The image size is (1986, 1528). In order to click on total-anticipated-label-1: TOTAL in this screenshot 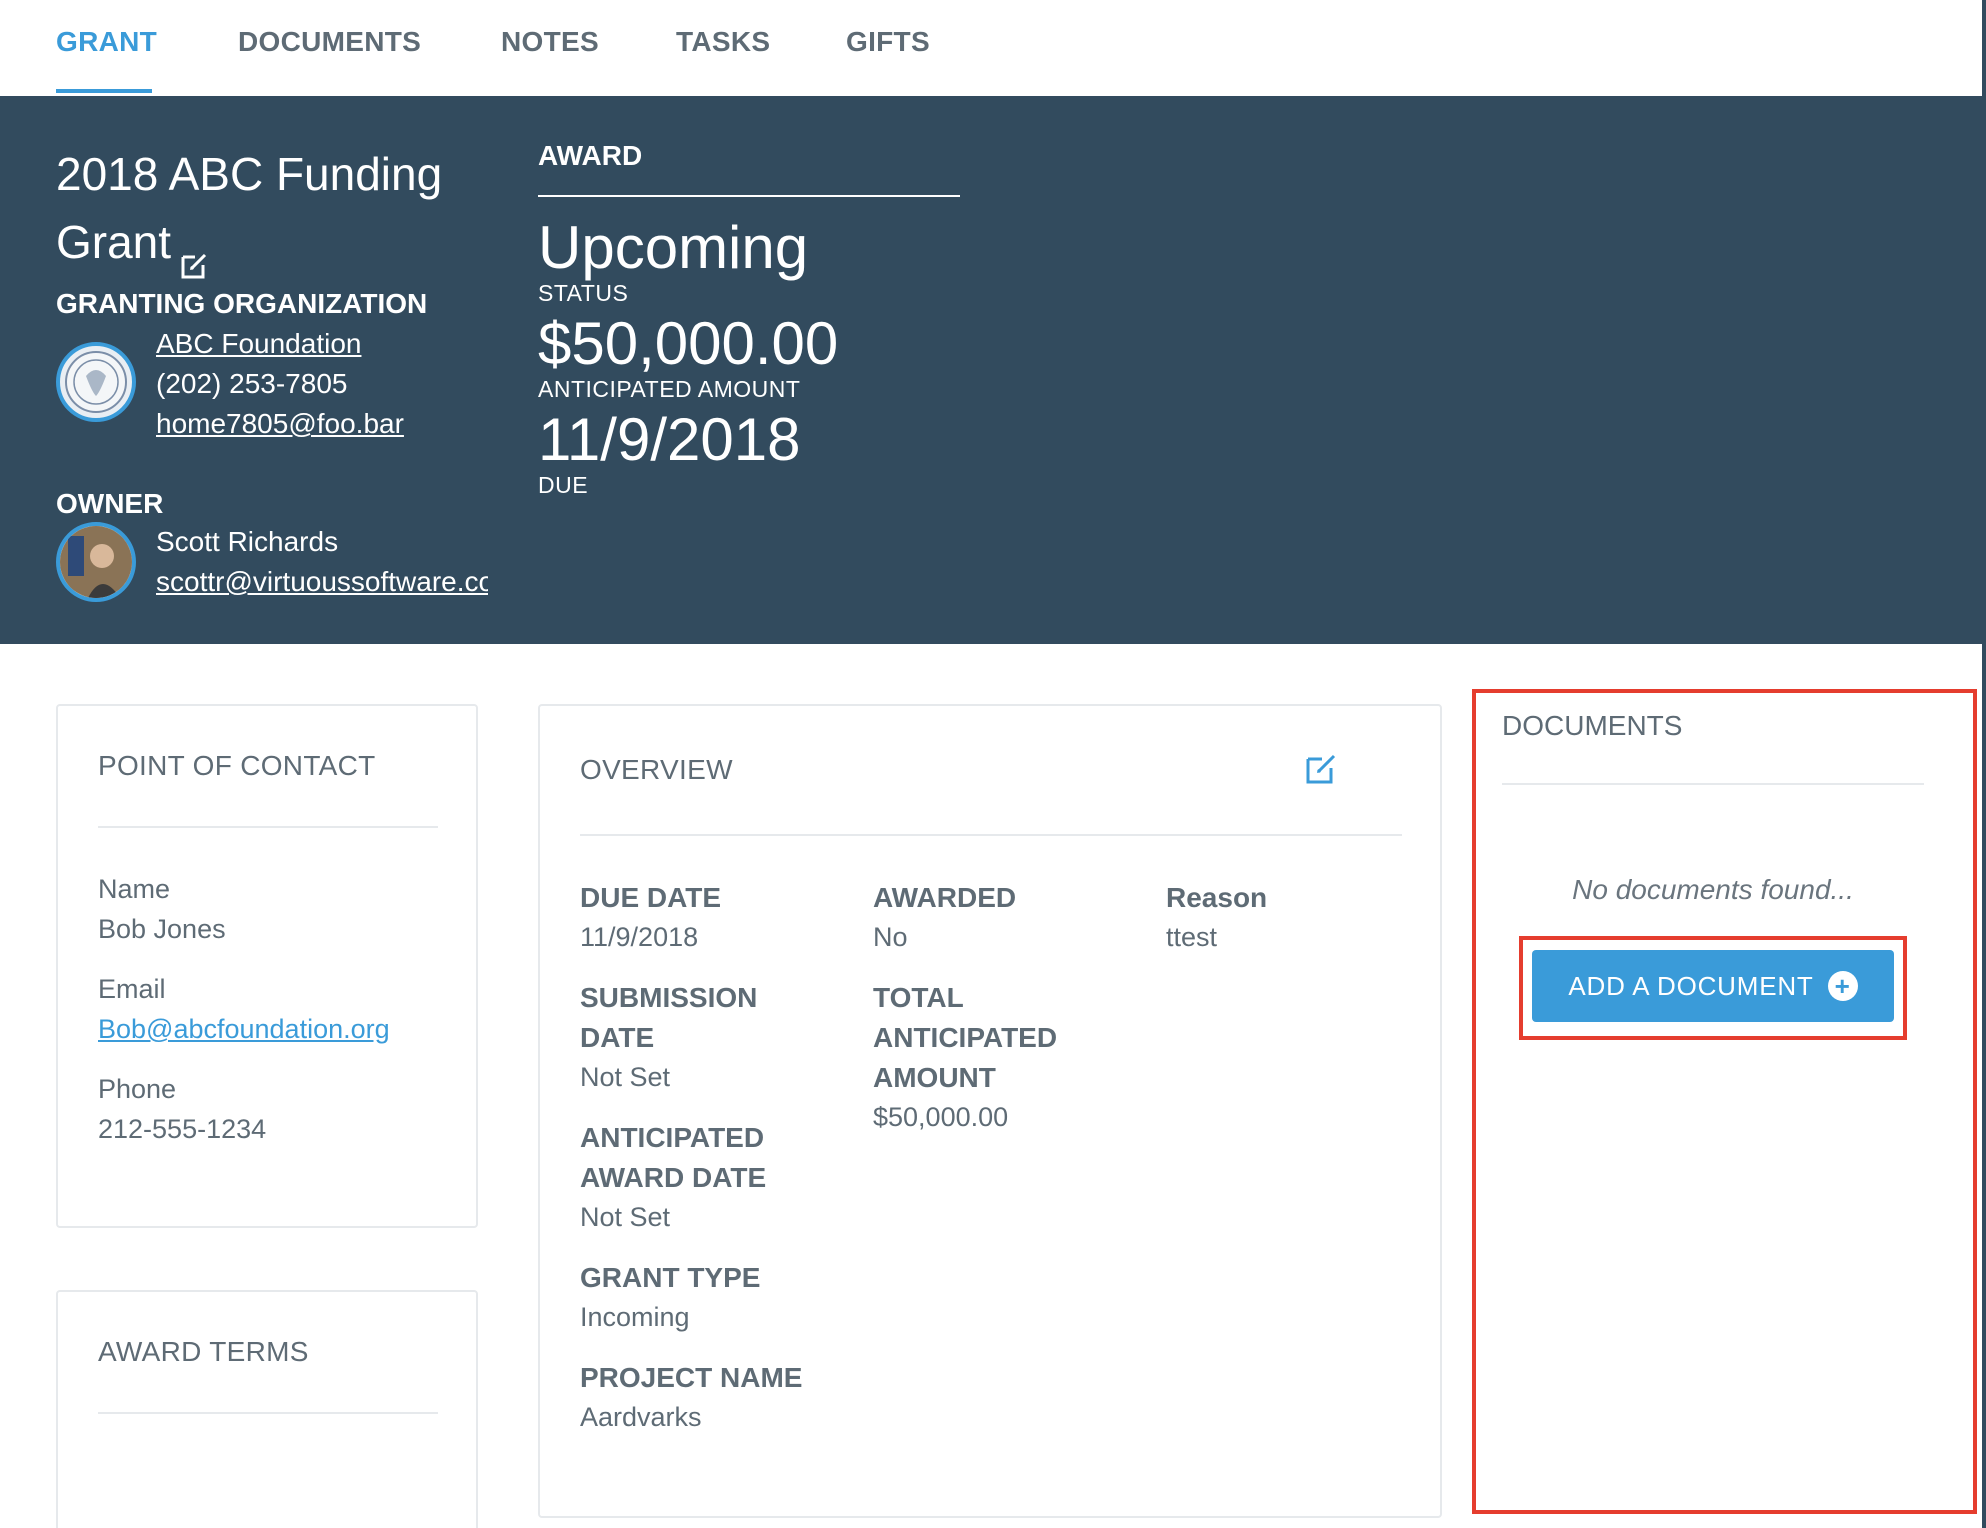, I will do `click(918, 997)`.